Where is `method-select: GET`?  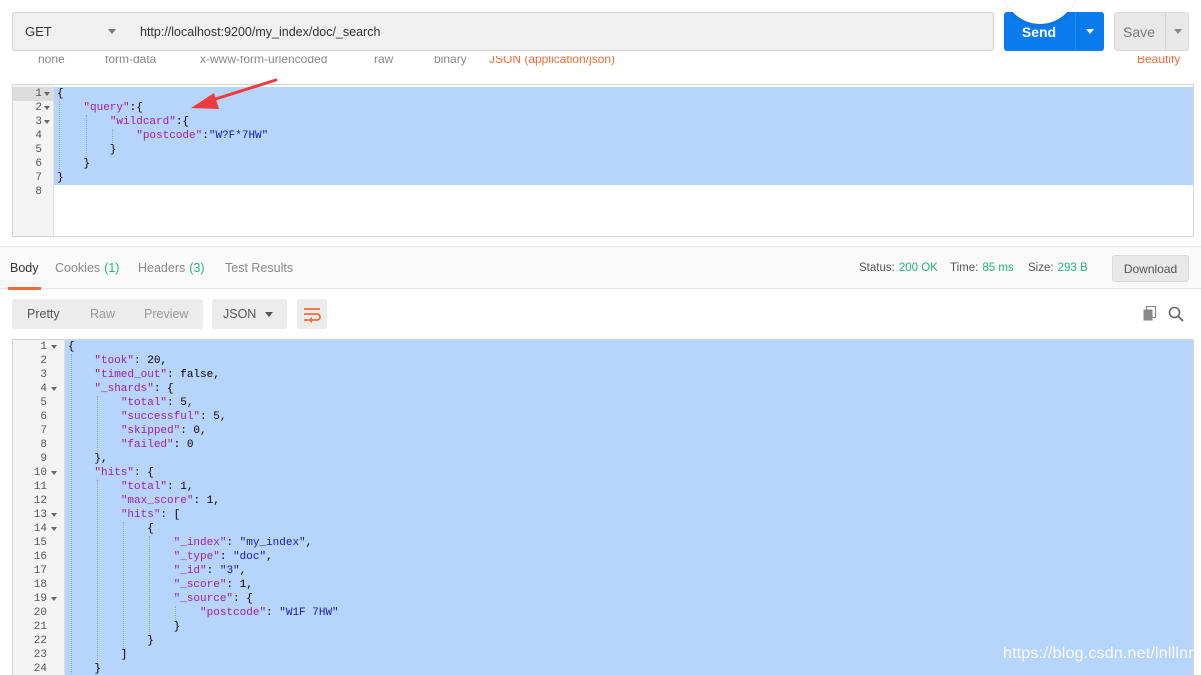 method-select: GET is located at coordinates (70, 31).